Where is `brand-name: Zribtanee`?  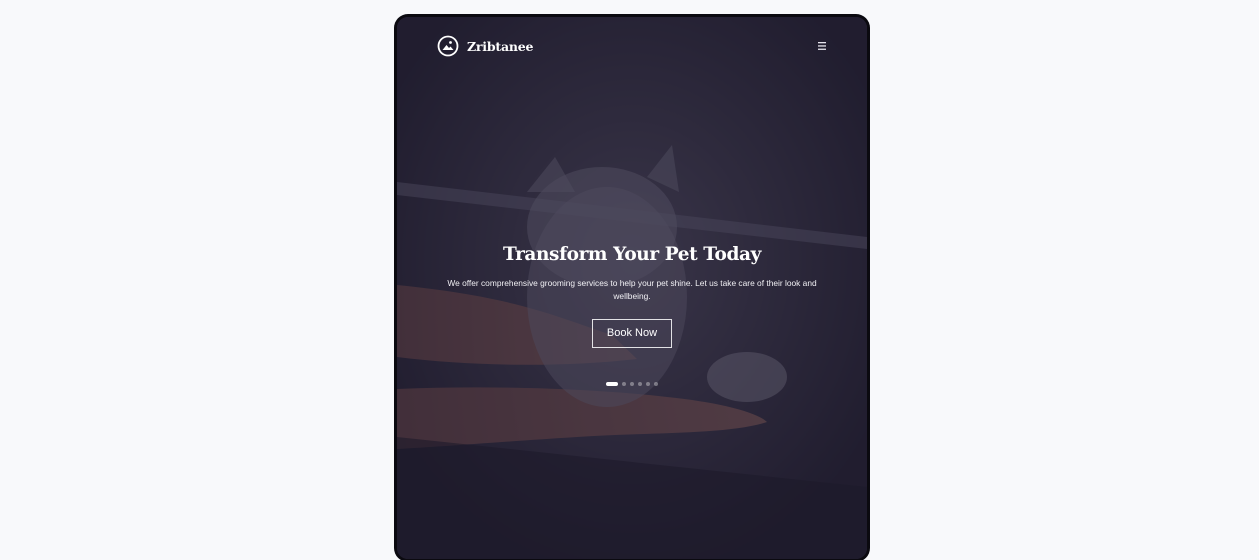
brand-name: Zribtanee is located at coordinates (500, 46).